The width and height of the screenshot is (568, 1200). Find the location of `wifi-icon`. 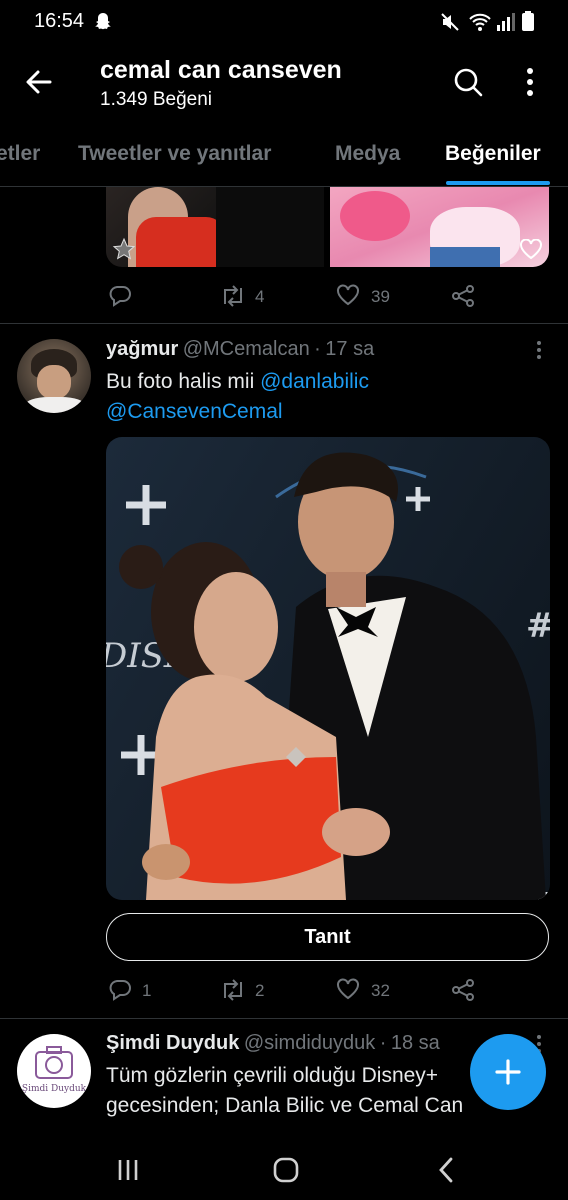

wifi-icon is located at coordinates (480, 22).